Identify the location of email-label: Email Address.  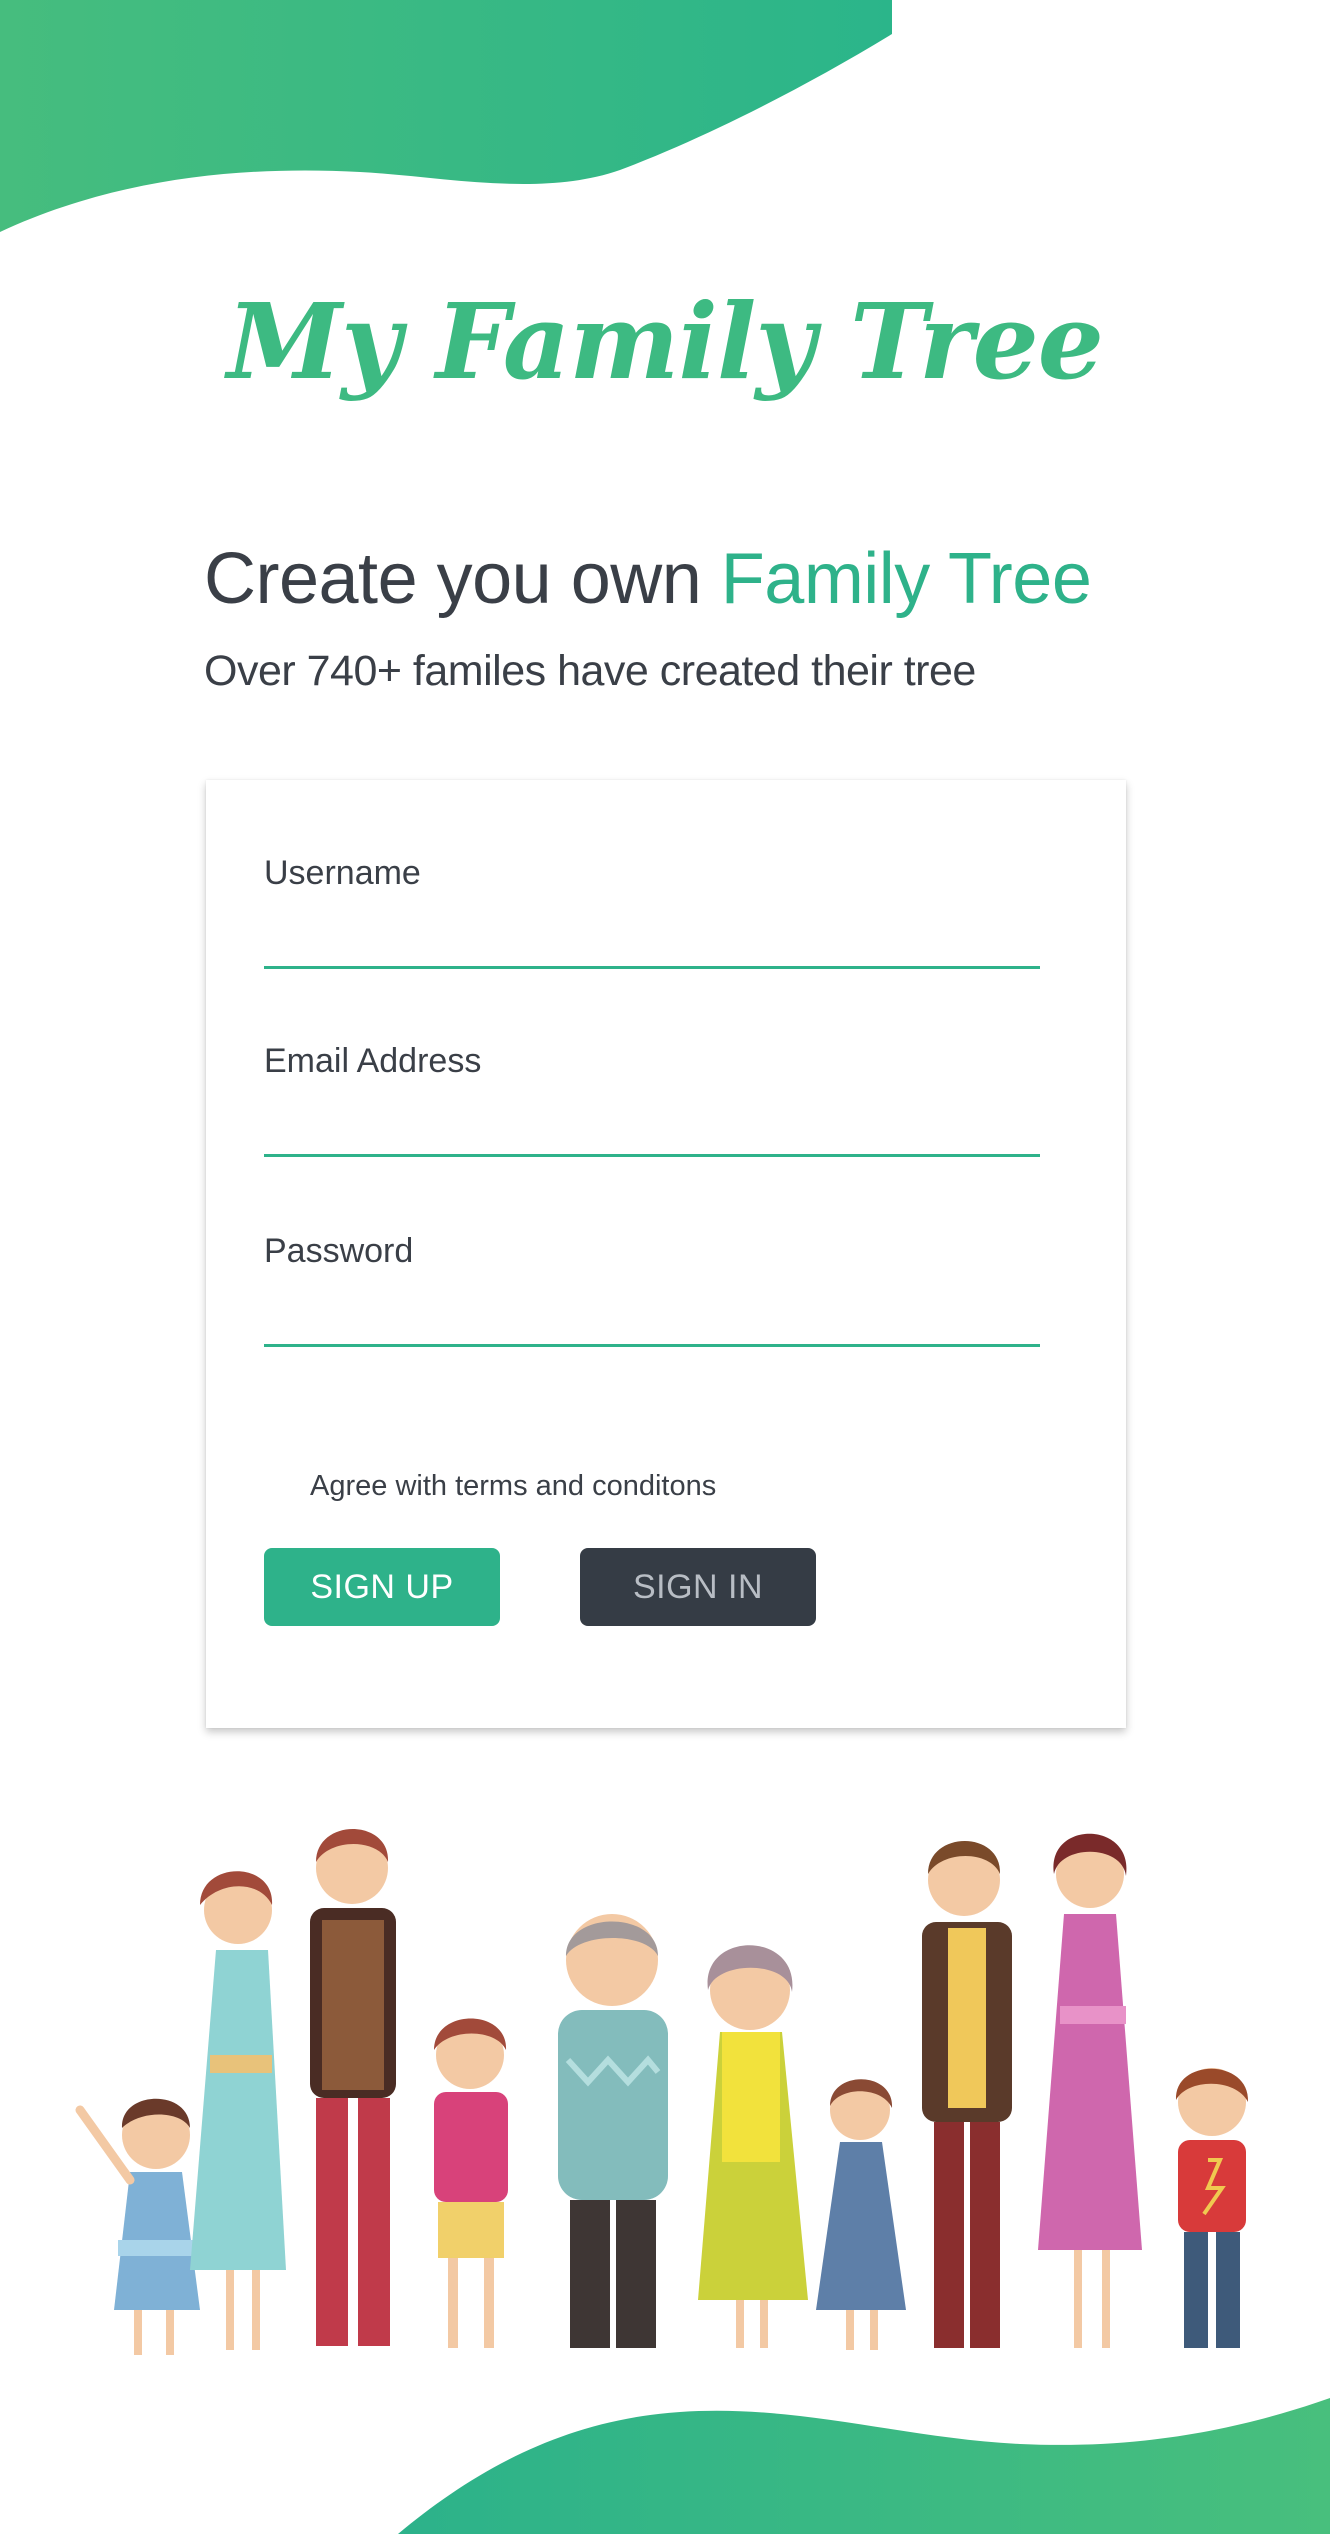
(373, 1061).